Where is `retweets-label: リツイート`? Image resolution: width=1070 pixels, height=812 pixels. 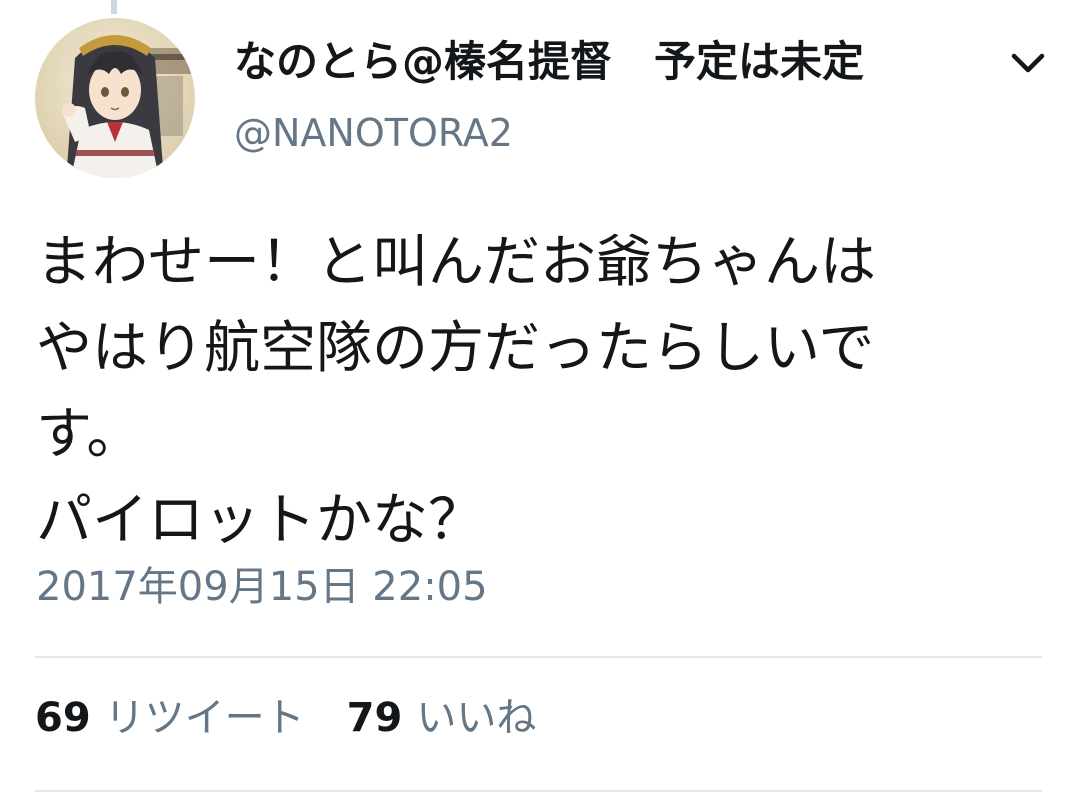 retweets-label: リツイート is located at coordinates (204, 718).